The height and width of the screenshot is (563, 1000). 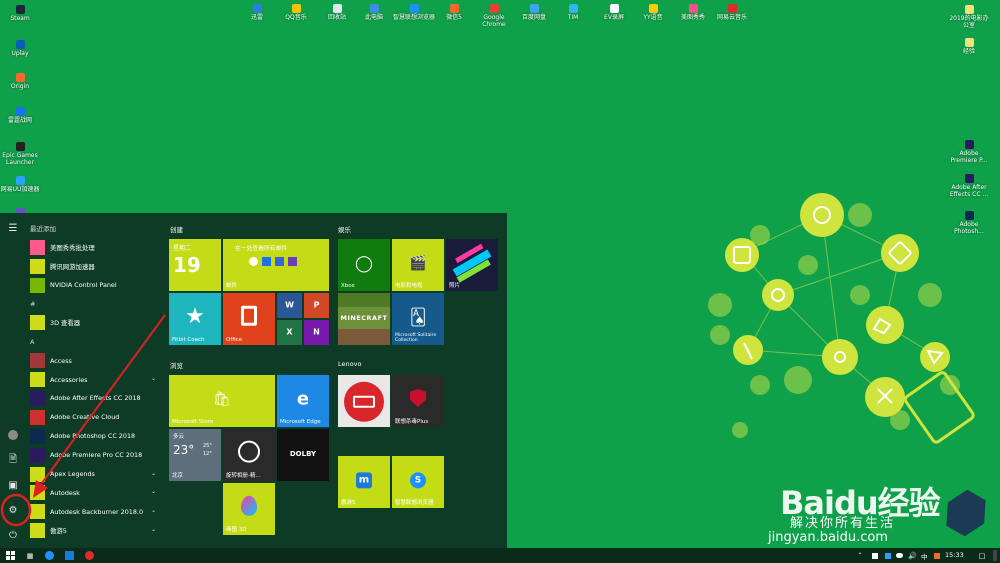 What do you see at coordinates (95, 492) in the screenshot?
I see `app-list-folder: Autodesk ⌄` at bounding box center [95, 492].